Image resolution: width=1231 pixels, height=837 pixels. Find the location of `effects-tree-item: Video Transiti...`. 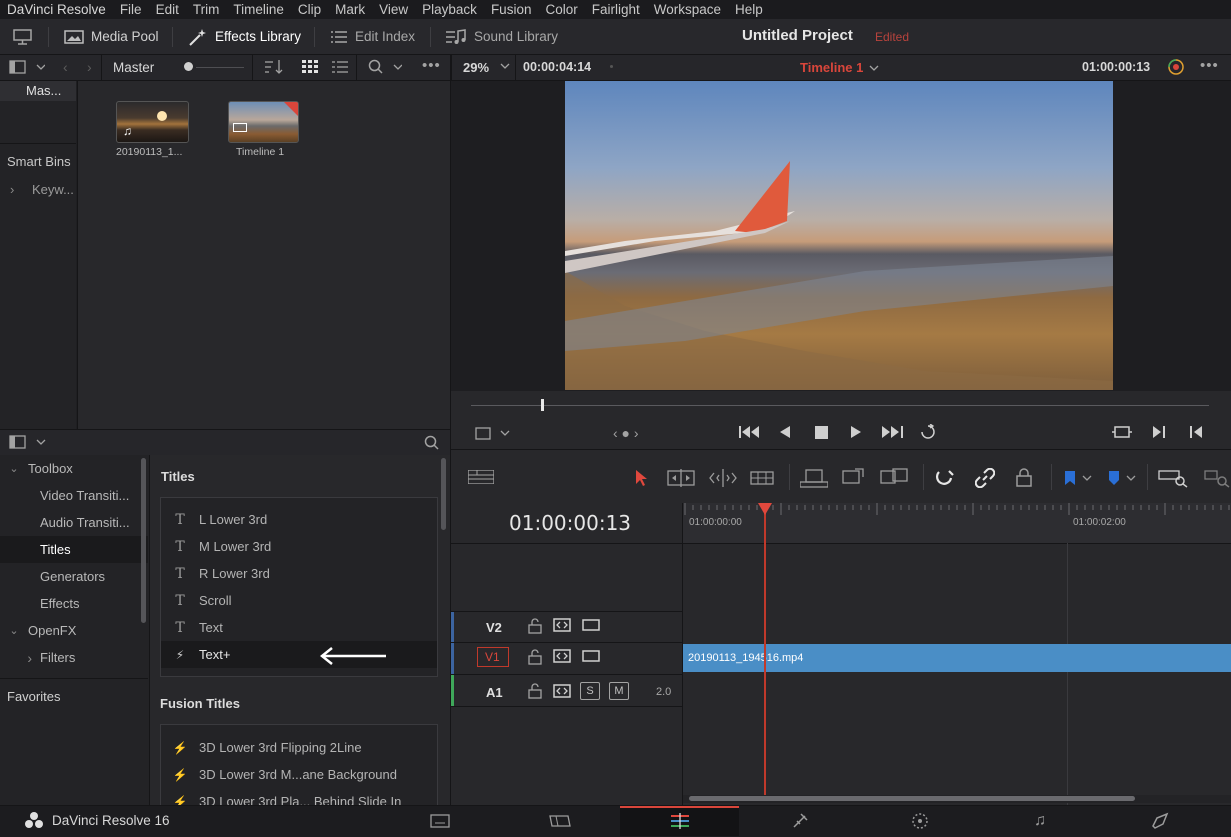

effects-tree-item: Video Transiti... is located at coordinates (74, 495).